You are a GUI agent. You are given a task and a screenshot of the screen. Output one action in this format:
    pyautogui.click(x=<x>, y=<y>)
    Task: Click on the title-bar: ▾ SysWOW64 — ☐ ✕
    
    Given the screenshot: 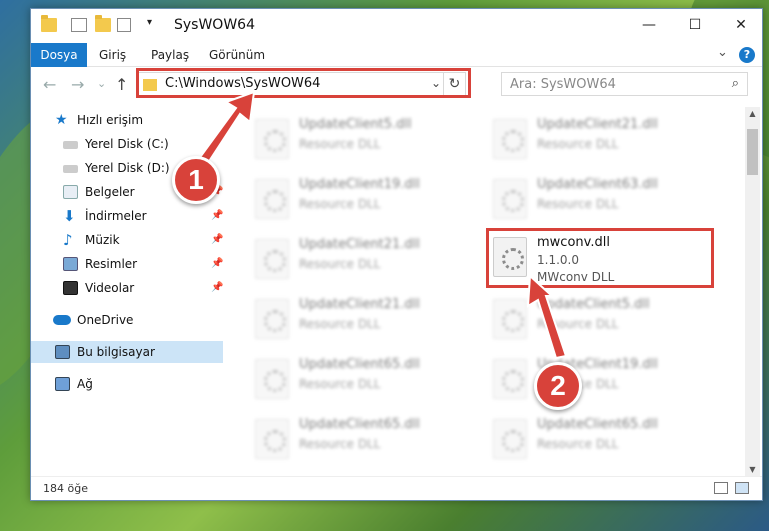 What is the action you would take?
    pyautogui.click(x=396, y=26)
    